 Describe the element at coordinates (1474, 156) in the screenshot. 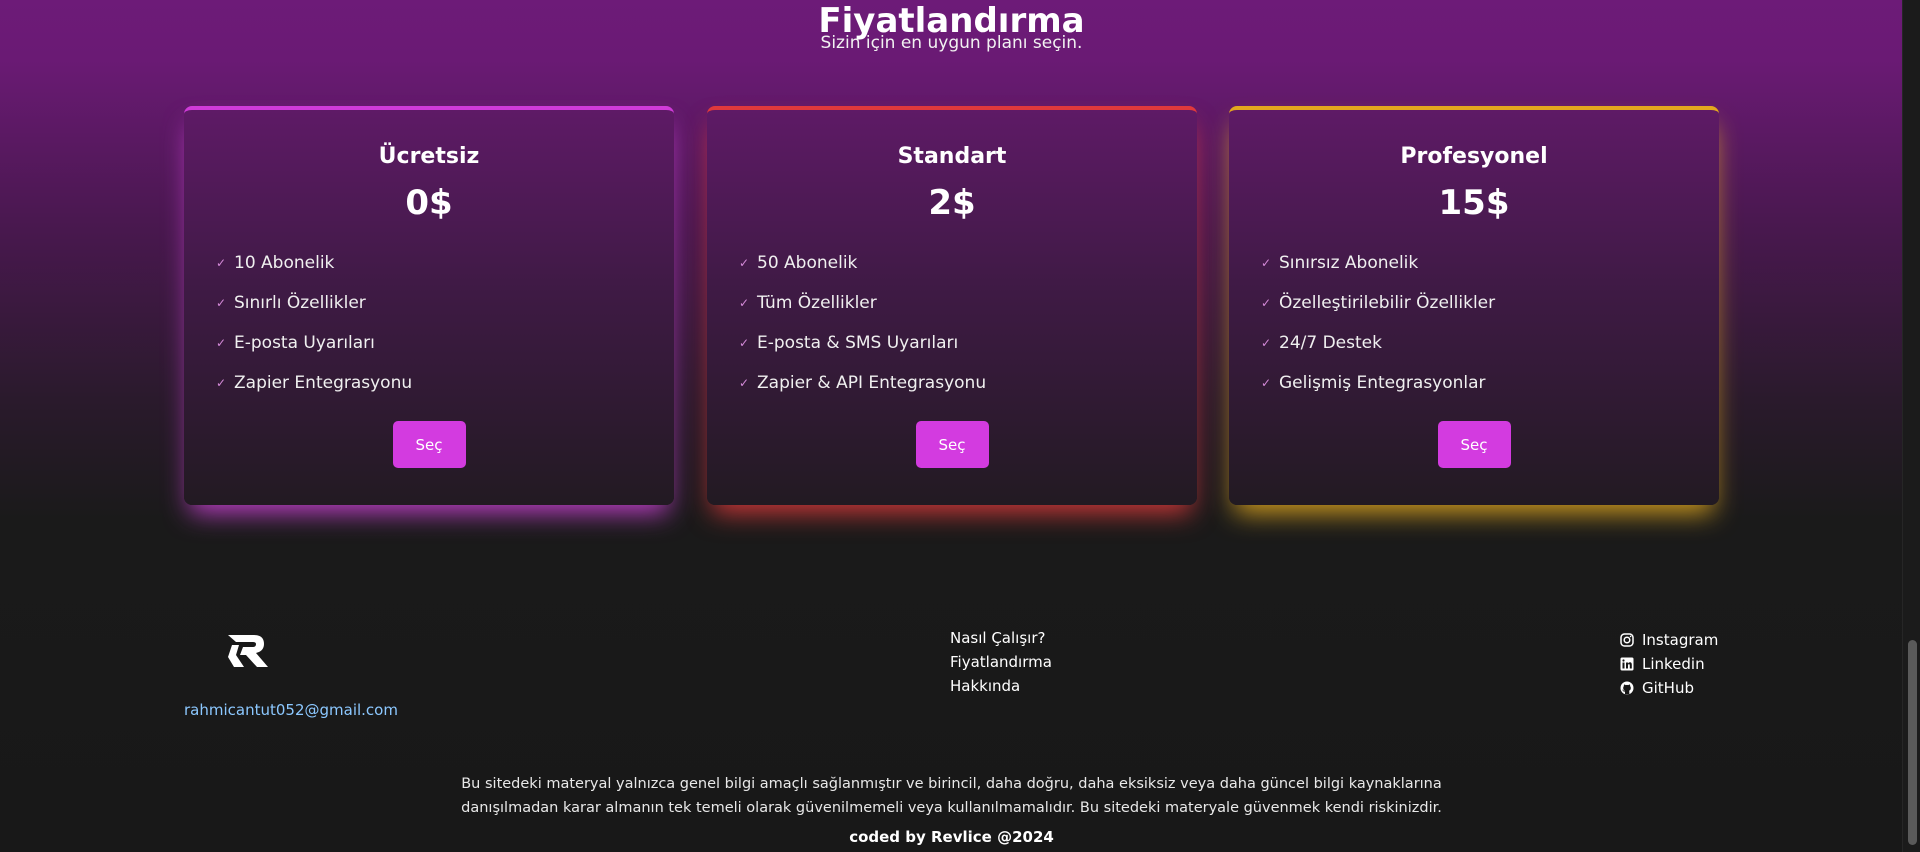

I see `plan-name: Profesyonel` at that location.